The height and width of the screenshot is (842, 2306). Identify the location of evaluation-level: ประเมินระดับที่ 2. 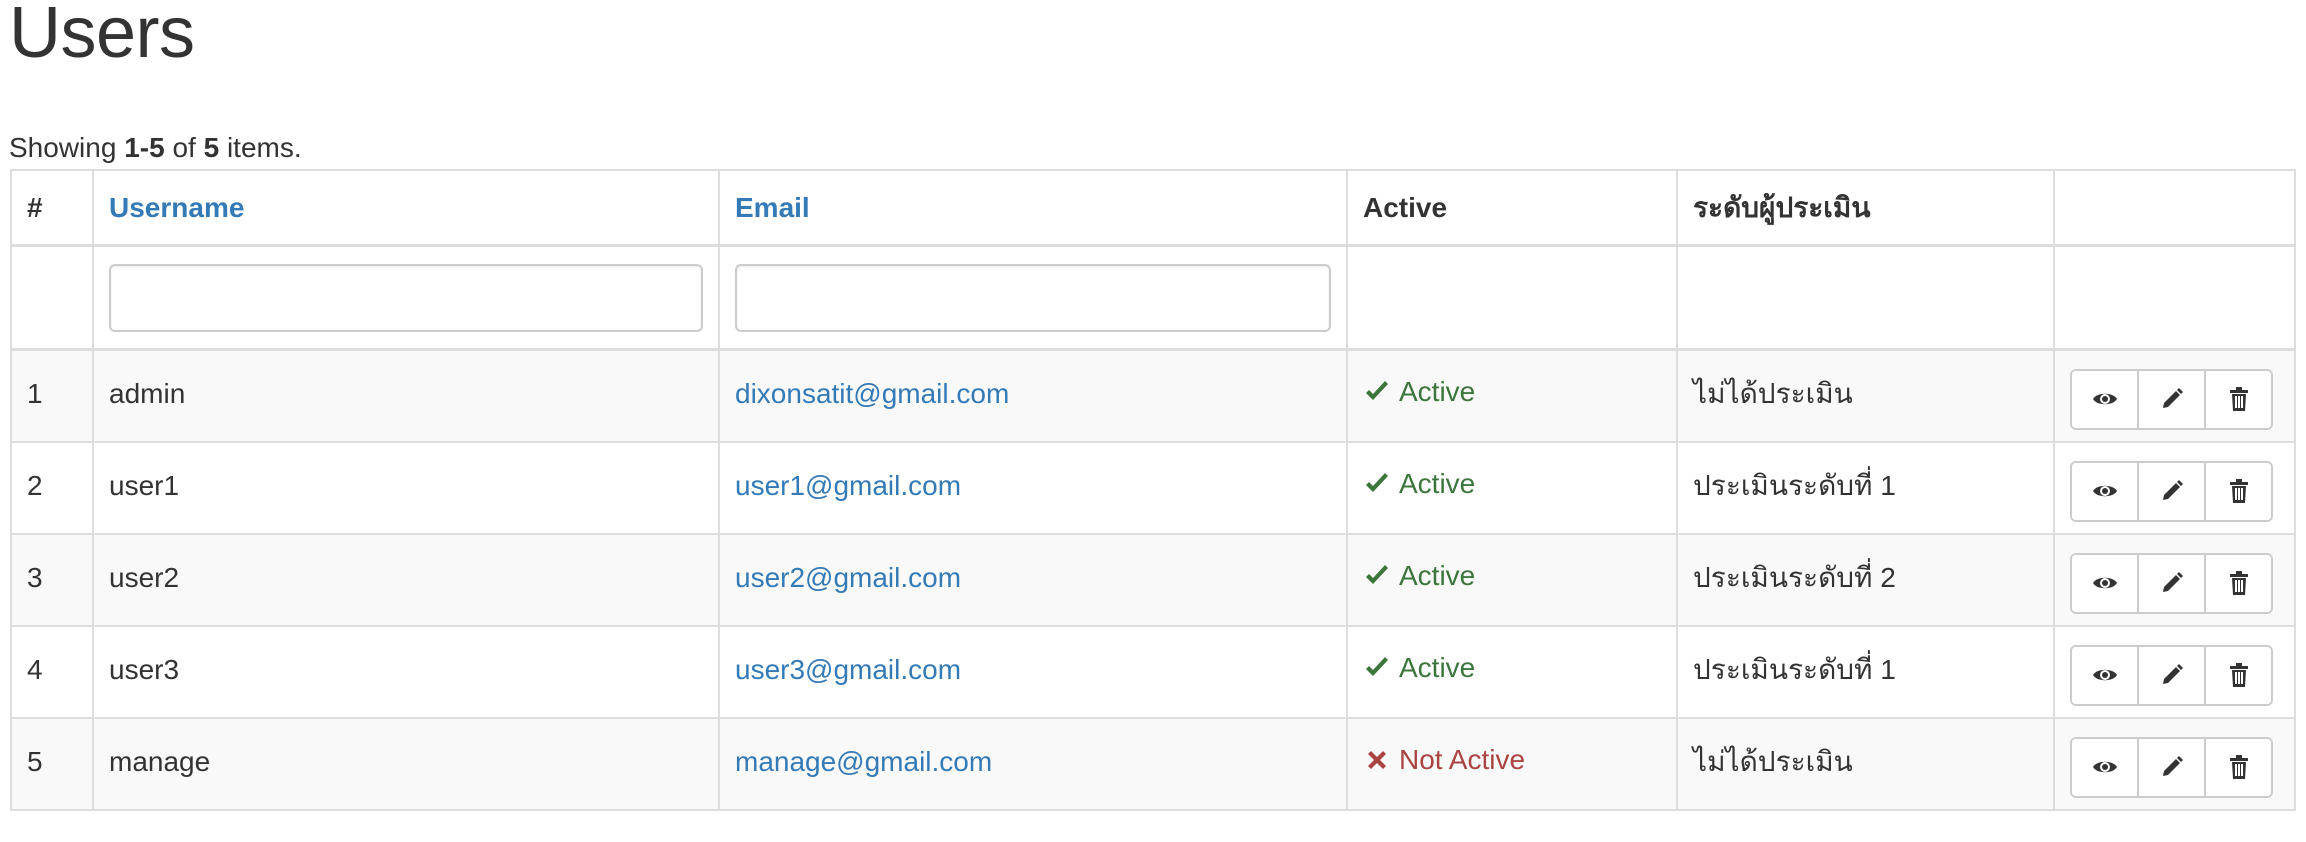
(1794, 577).